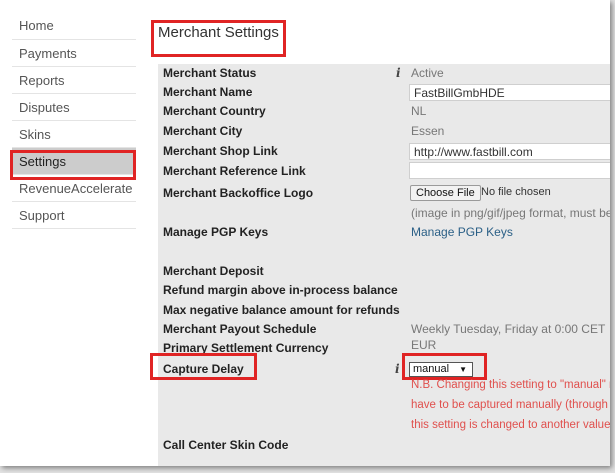 The height and width of the screenshot is (473, 615). What do you see at coordinates (213, 271) in the screenshot?
I see `merchant-deposit-label: Merchant Deposit` at bounding box center [213, 271].